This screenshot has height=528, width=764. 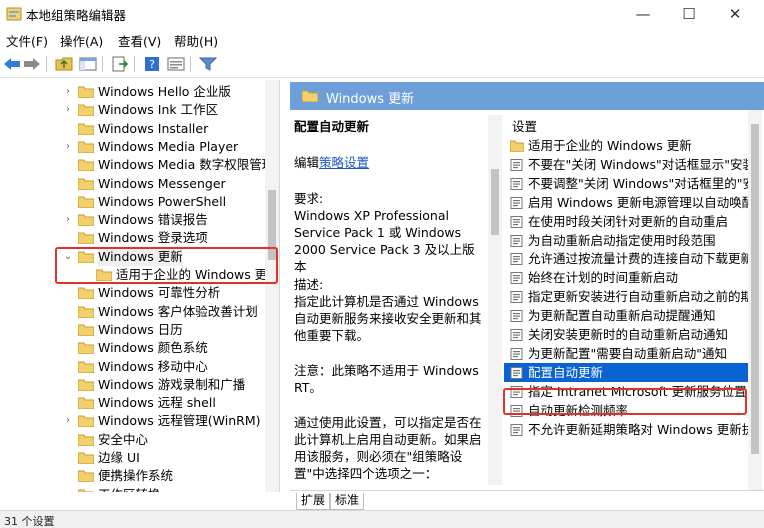 I want to click on settings-column-header: 设置, so click(x=524, y=125).